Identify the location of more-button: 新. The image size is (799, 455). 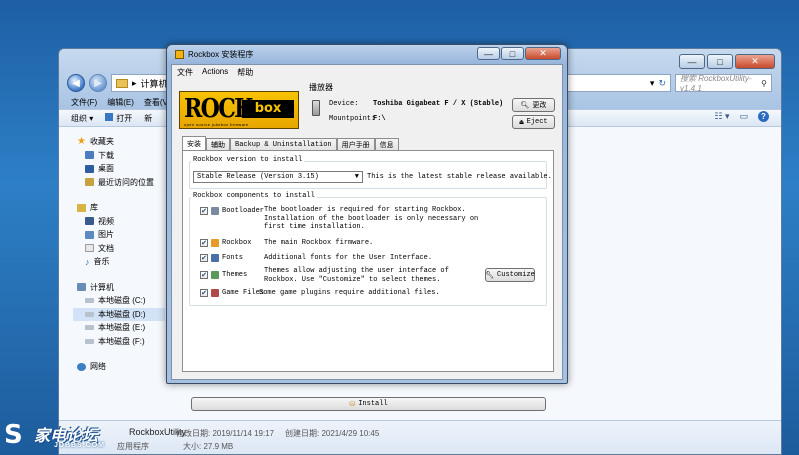
(148, 118).